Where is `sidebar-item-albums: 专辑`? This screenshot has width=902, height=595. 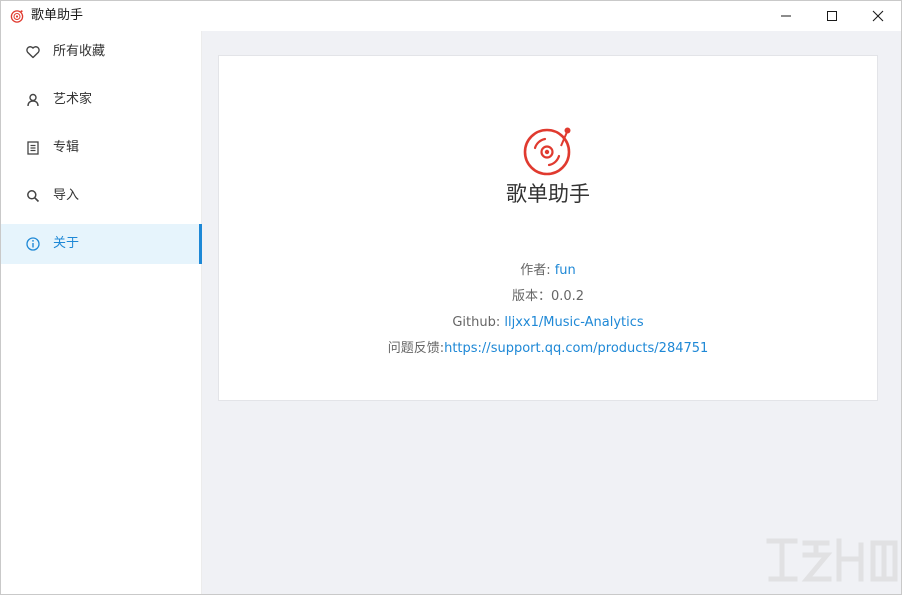 sidebar-item-albums: 专辑 is located at coordinates (101, 148).